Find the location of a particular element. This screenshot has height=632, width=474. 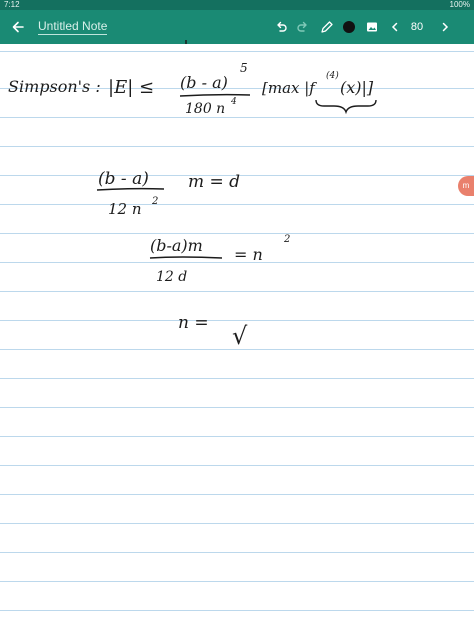

line3-denominator: 12 d is located at coordinates (171, 277).